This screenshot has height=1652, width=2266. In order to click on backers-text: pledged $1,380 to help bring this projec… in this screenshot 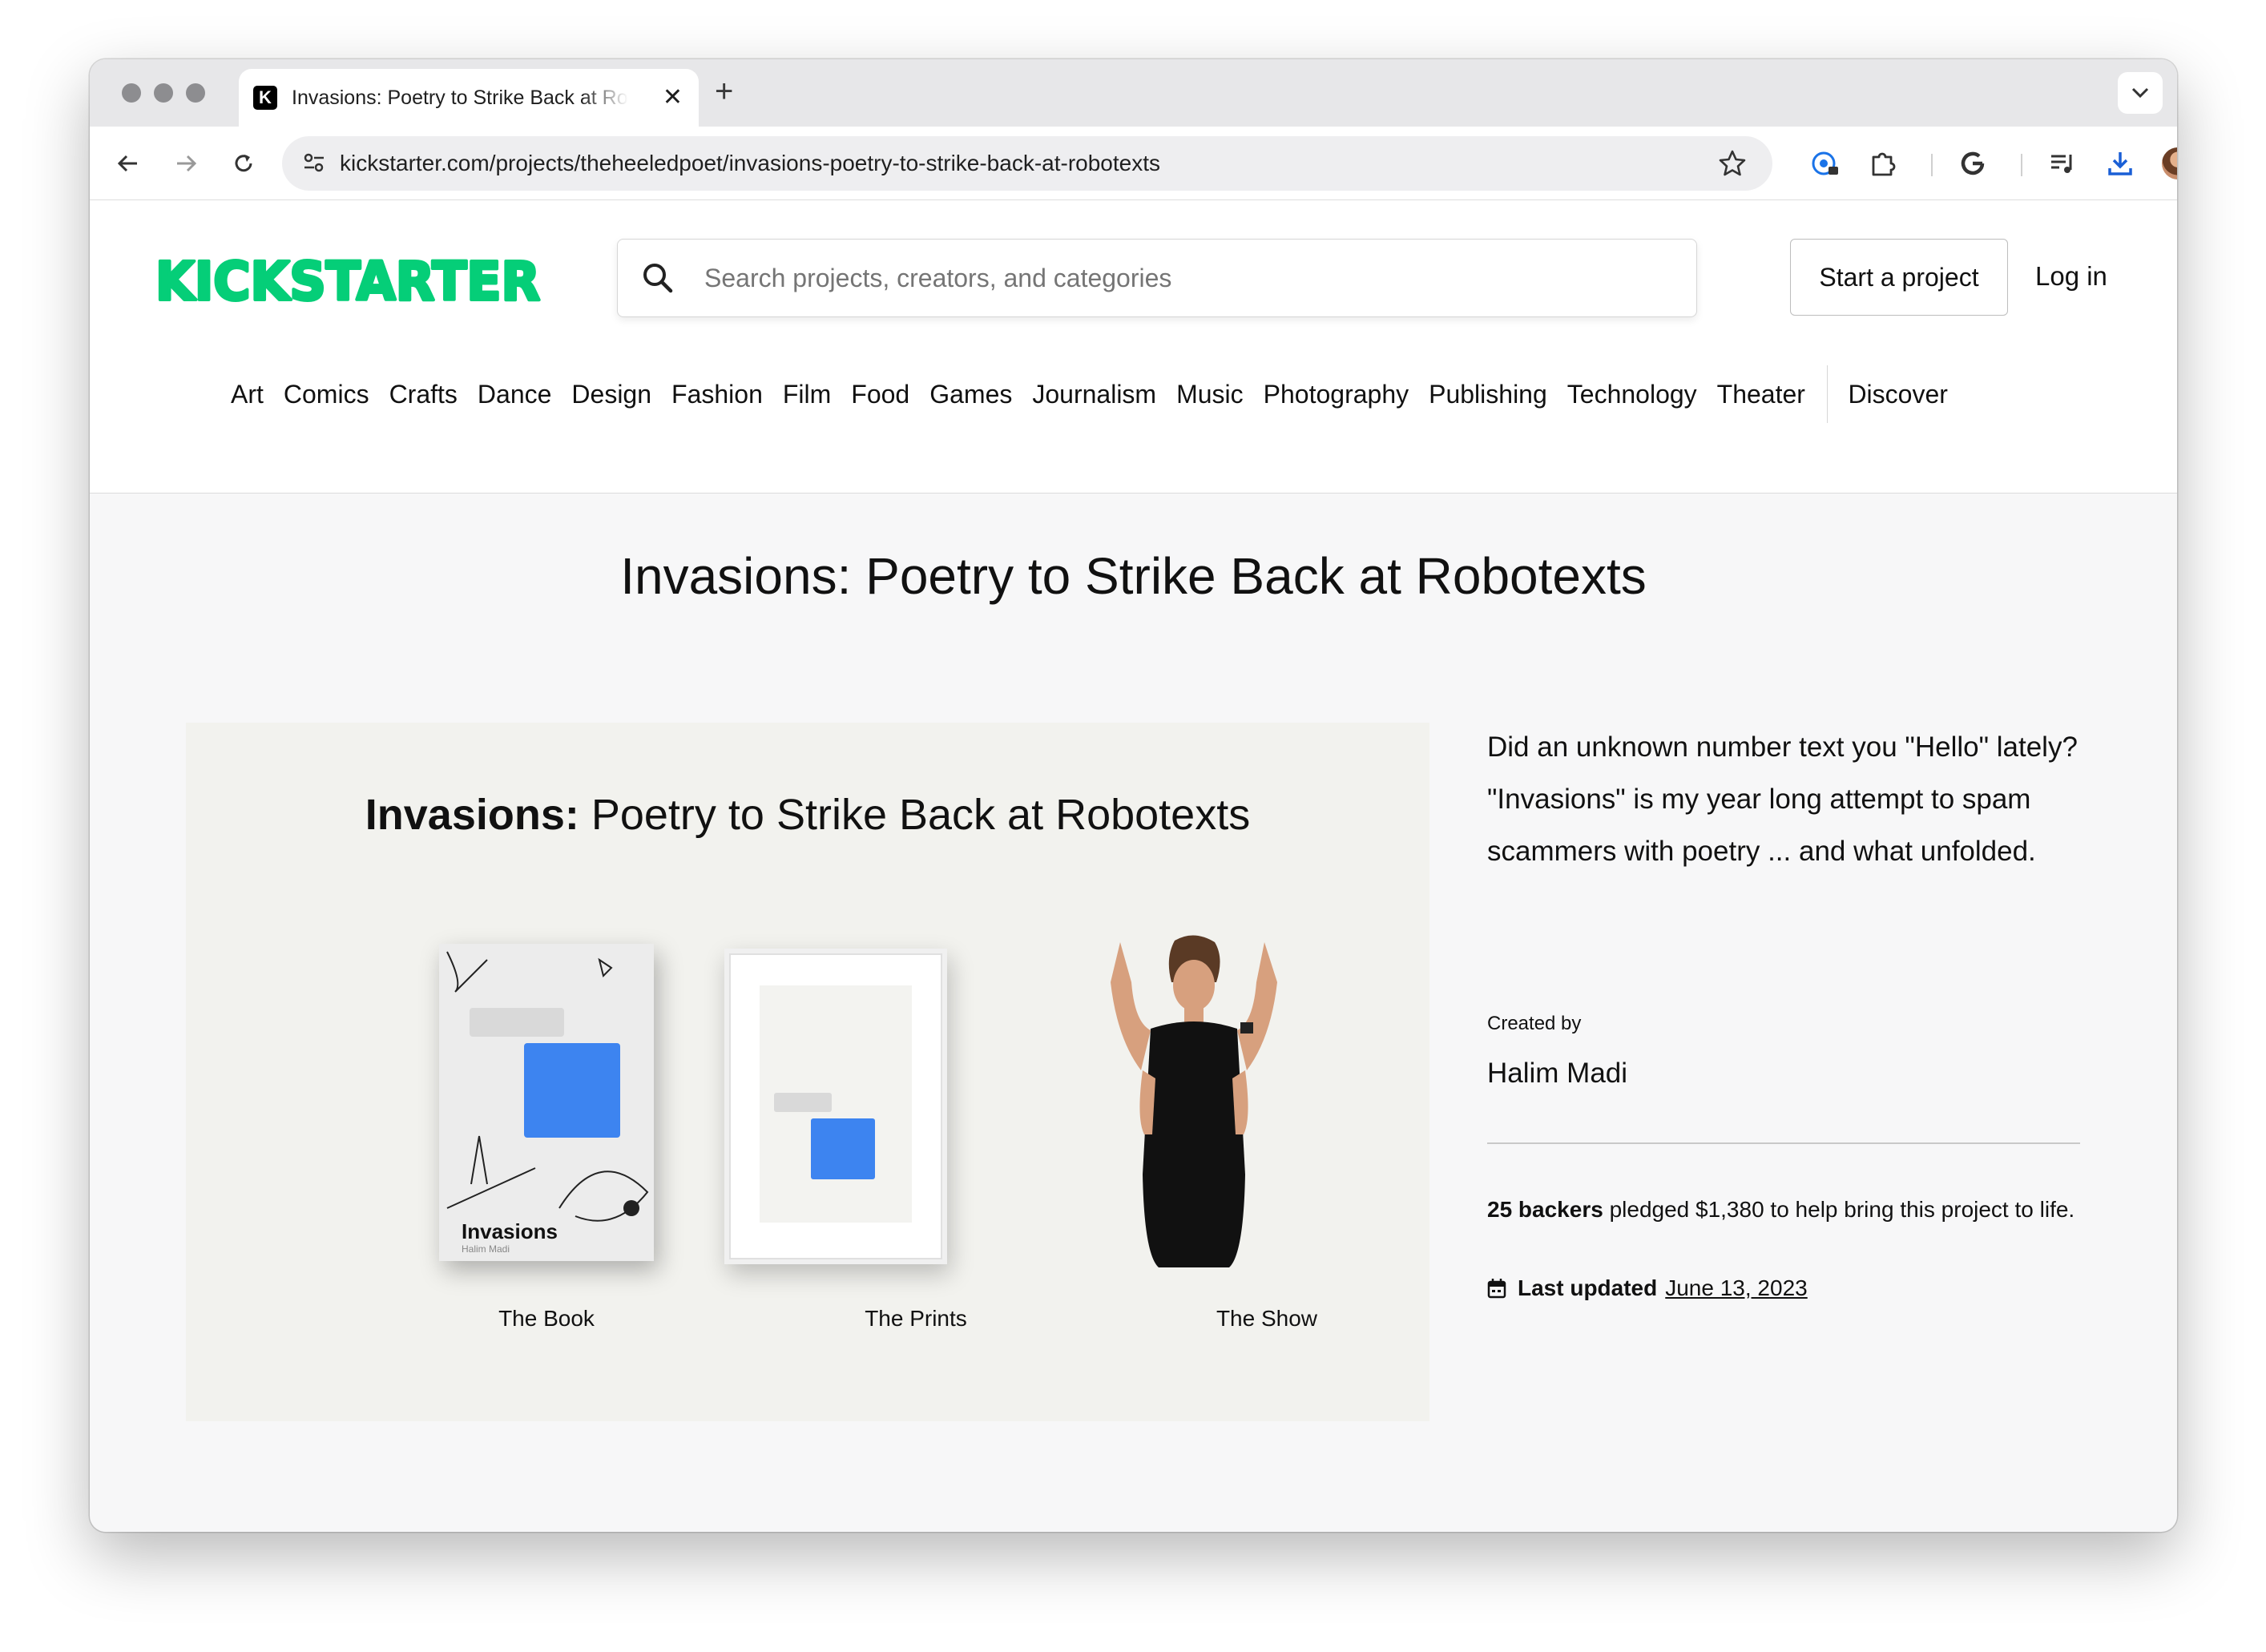, I will do `click(1839, 1210)`.